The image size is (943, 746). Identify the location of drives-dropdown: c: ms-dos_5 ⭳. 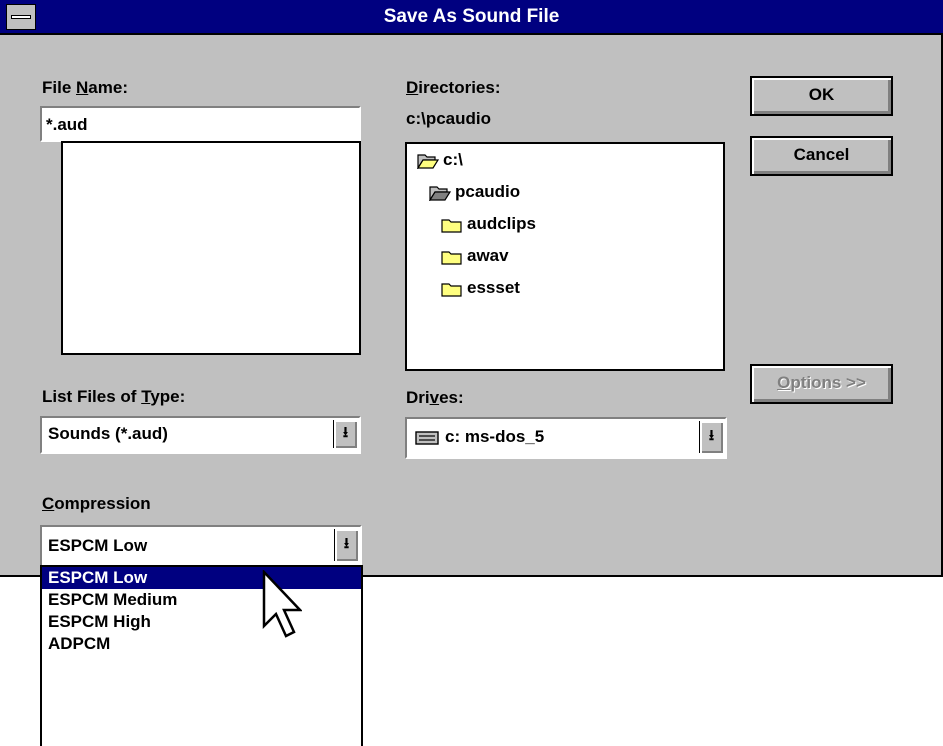
(566, 438).